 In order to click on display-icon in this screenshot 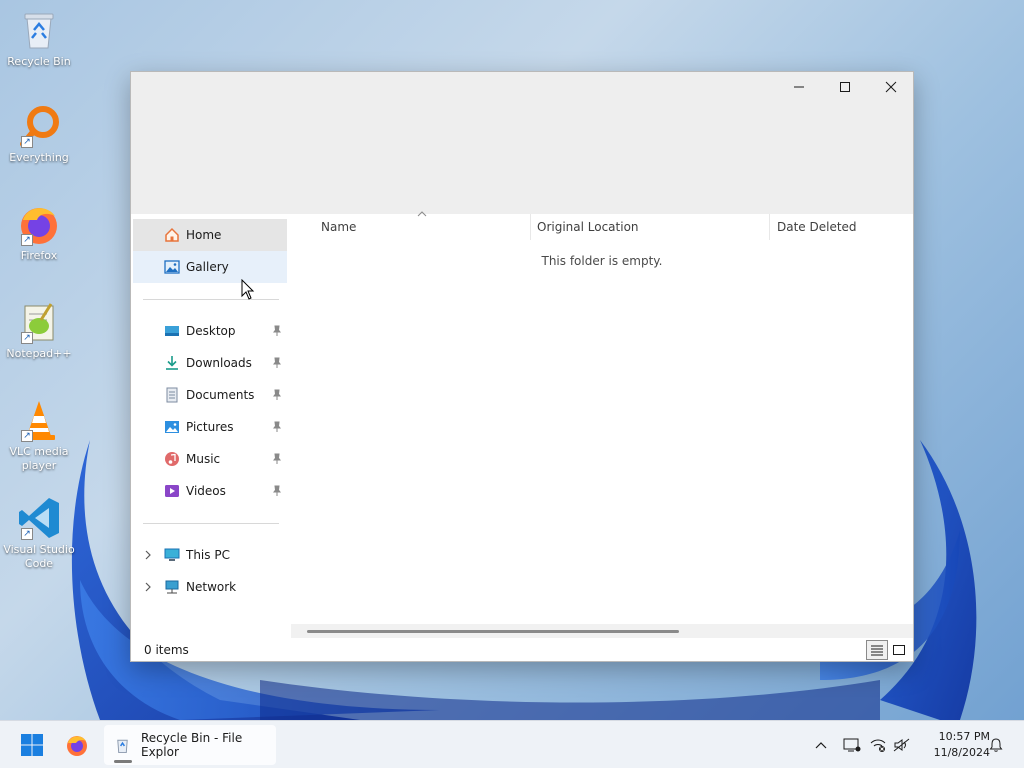, I will do `click(852, 745)`.